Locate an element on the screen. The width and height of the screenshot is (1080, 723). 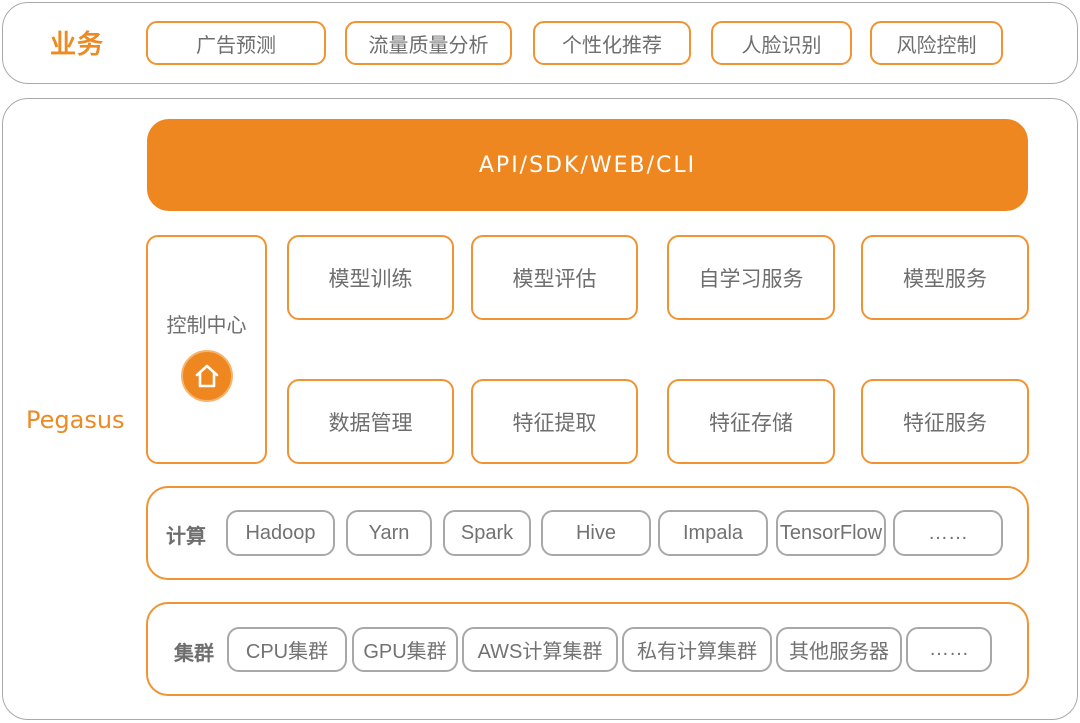
pegasus-label: Pegasus is located at coordinates (75, 420).